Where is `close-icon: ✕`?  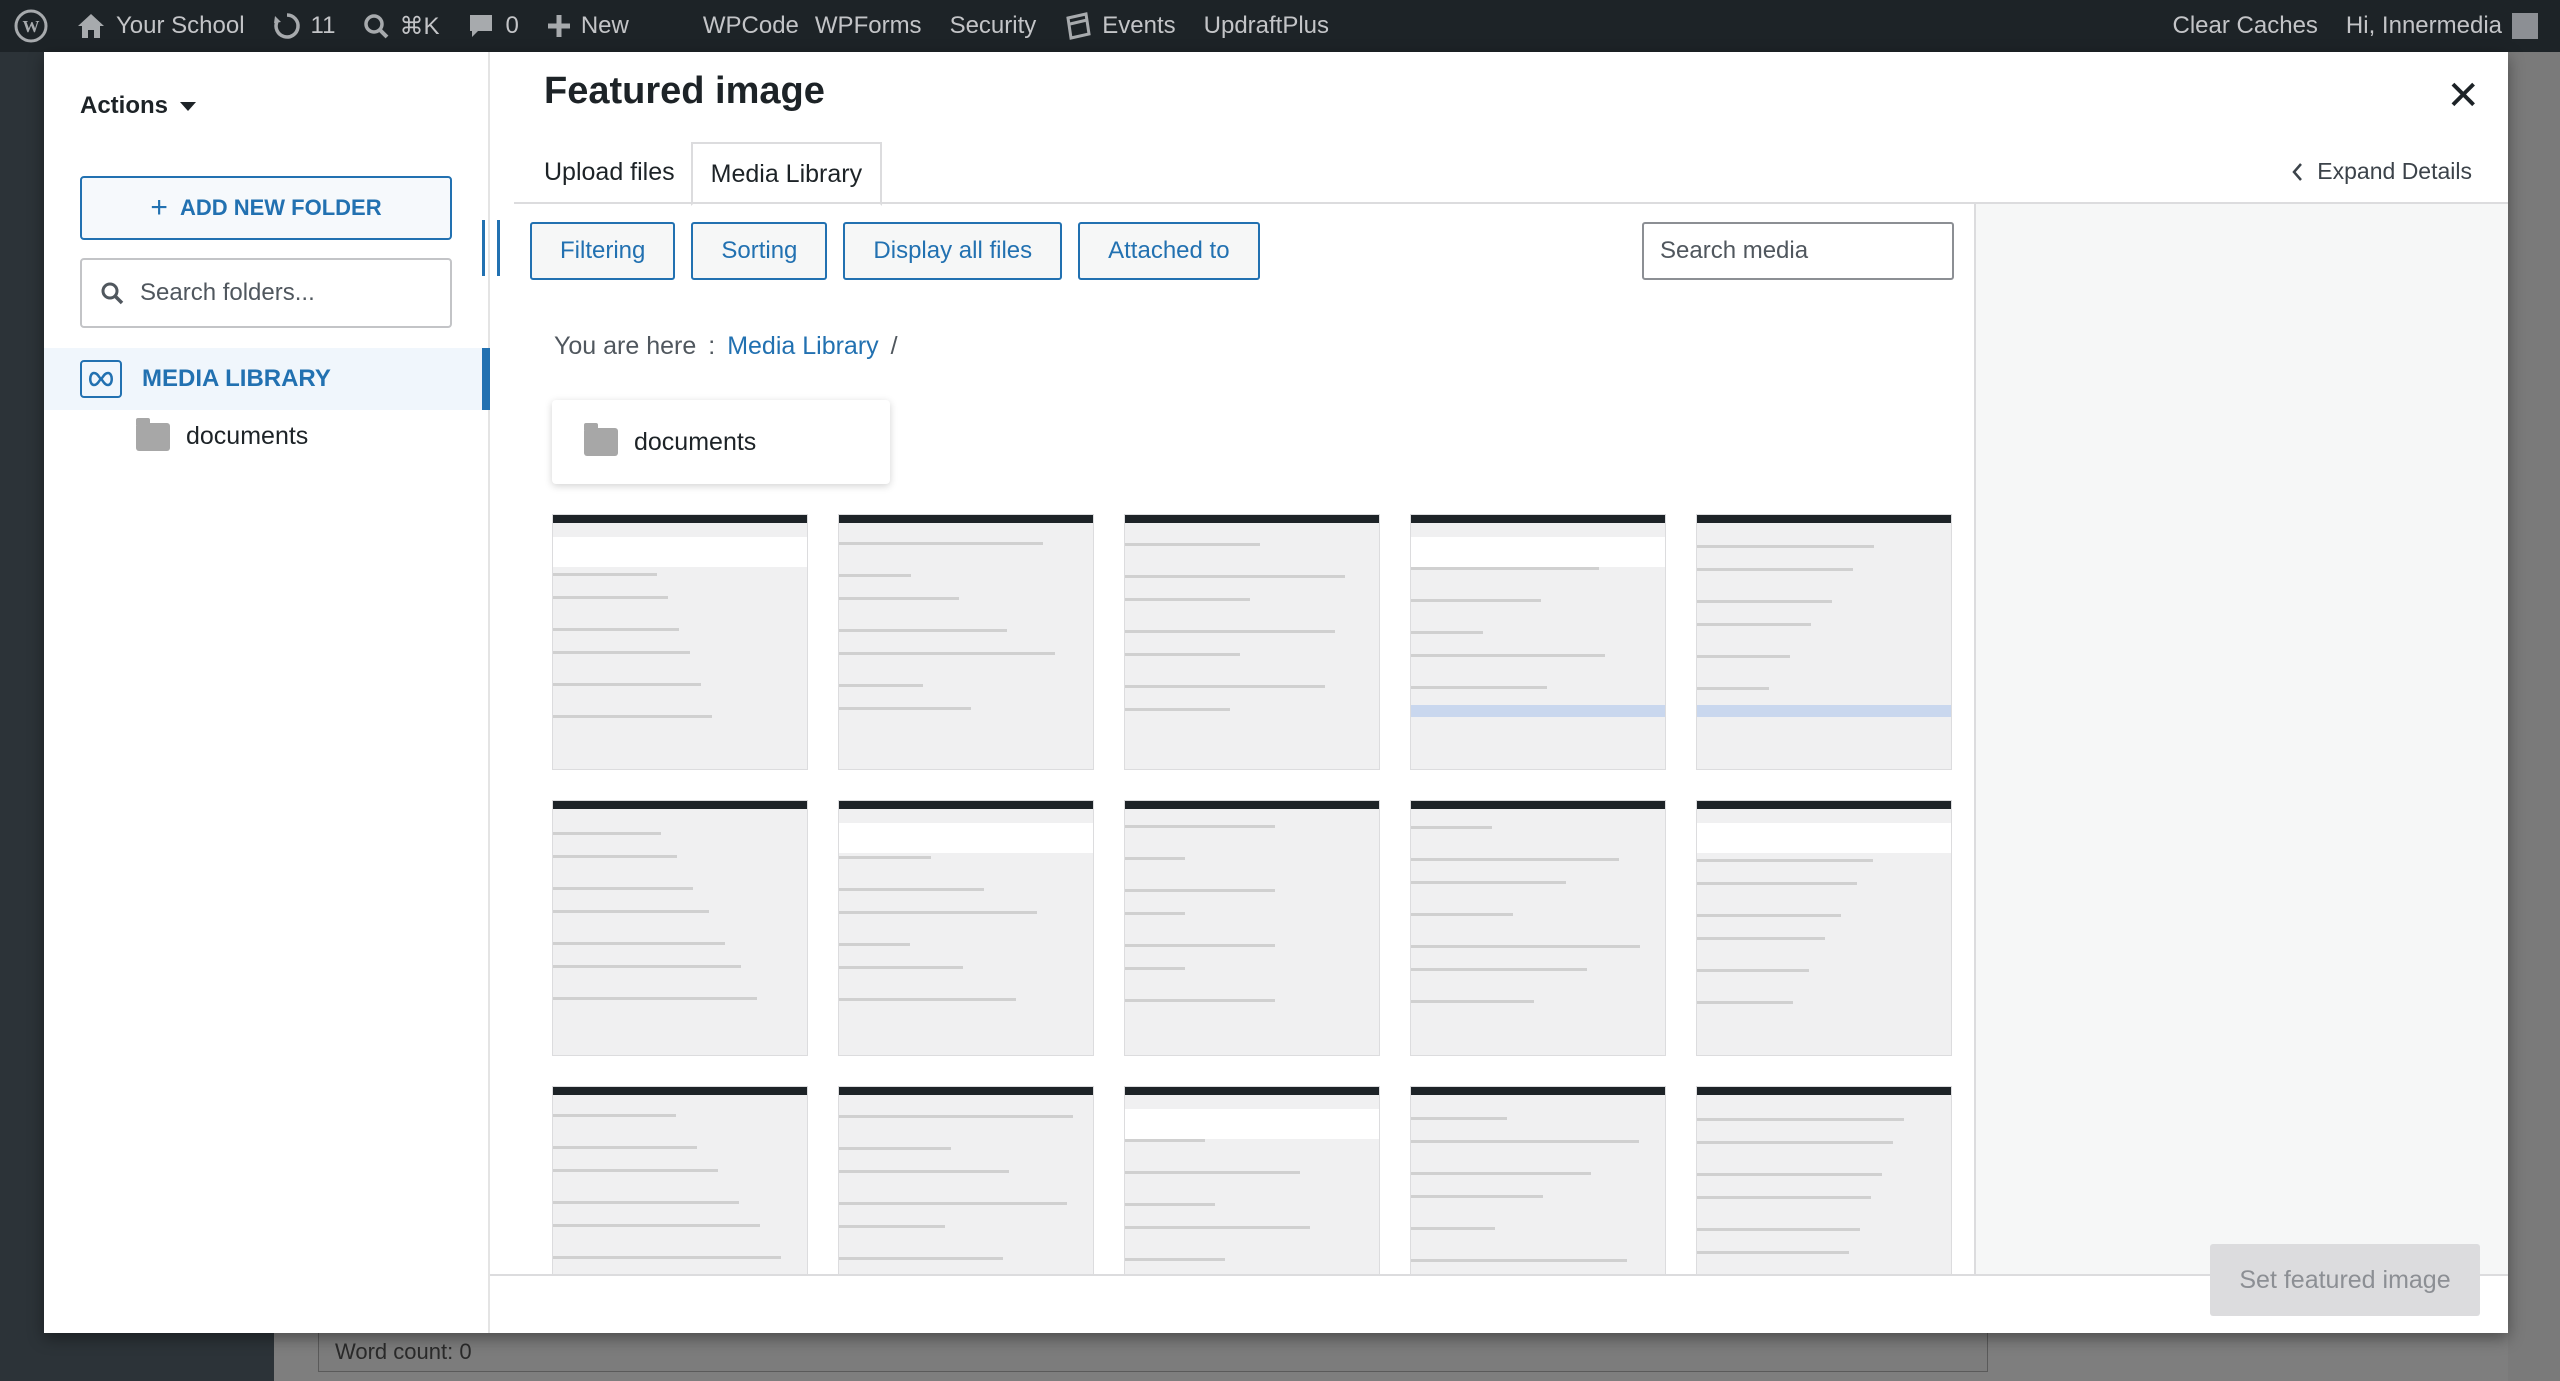 close-icon: ✕ is located at coordinates (2463, 96).